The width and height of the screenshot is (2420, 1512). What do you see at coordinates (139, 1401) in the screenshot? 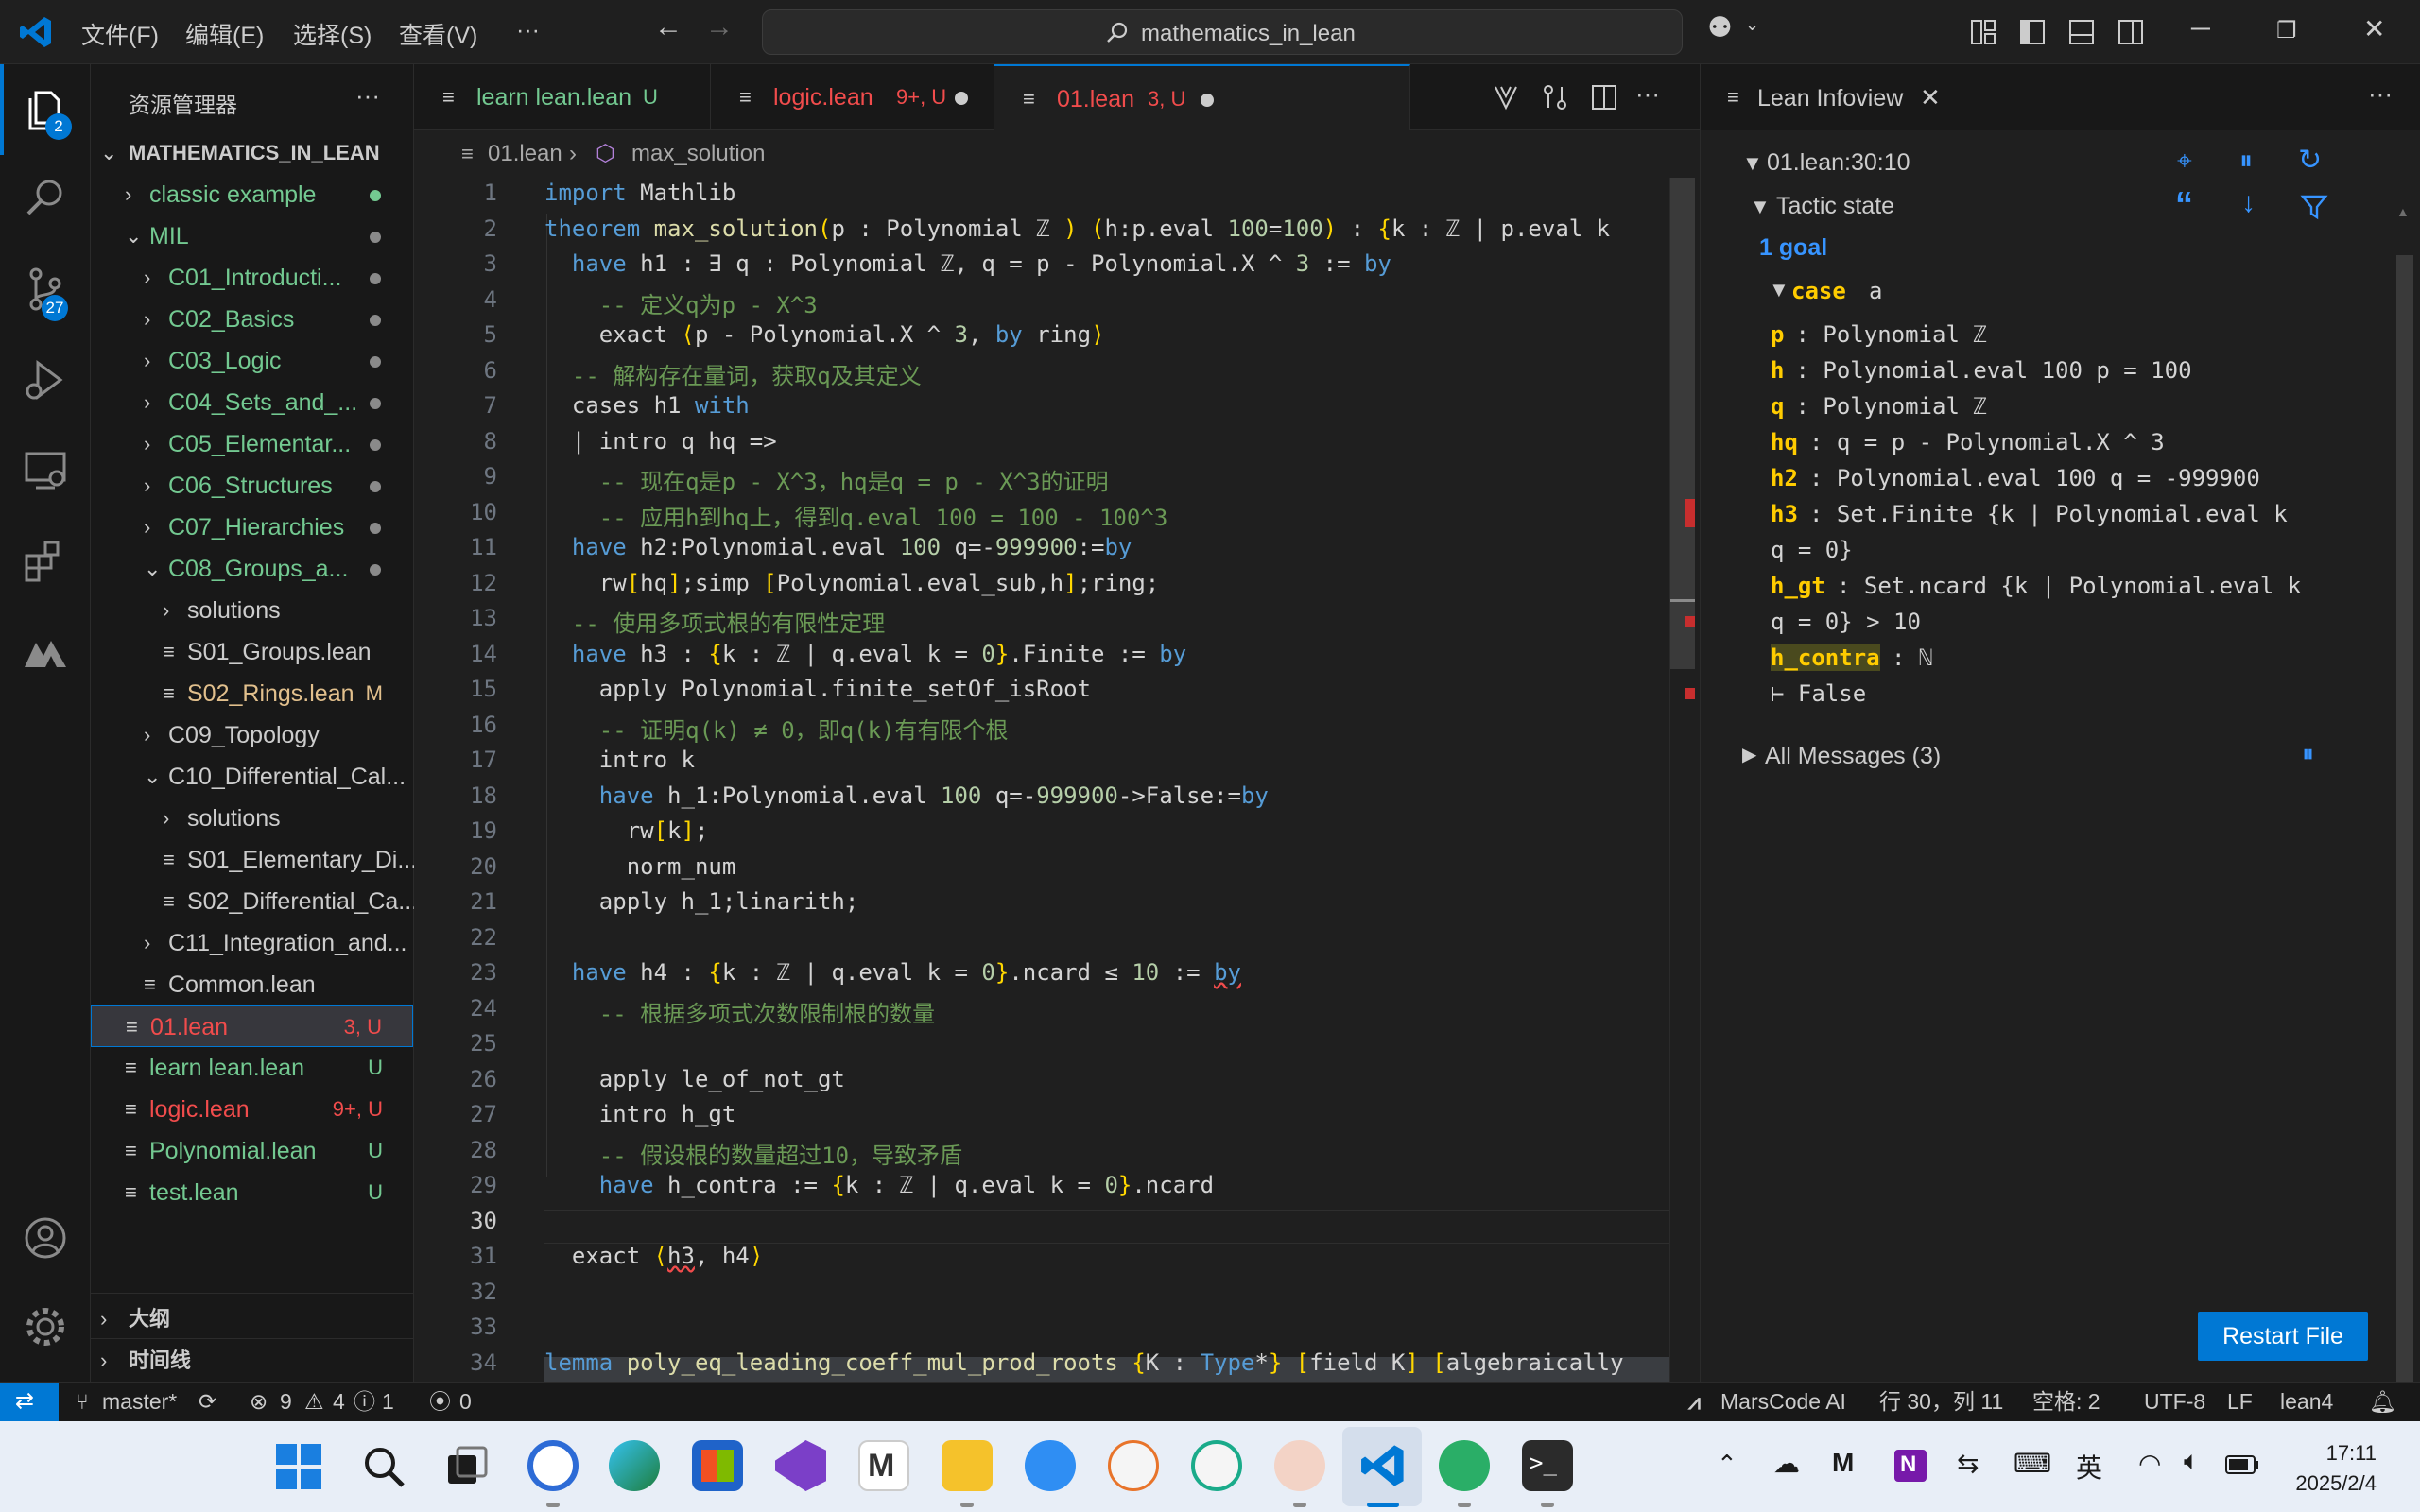
I see `branch-name: master*` at bounding box center [139, 1401].